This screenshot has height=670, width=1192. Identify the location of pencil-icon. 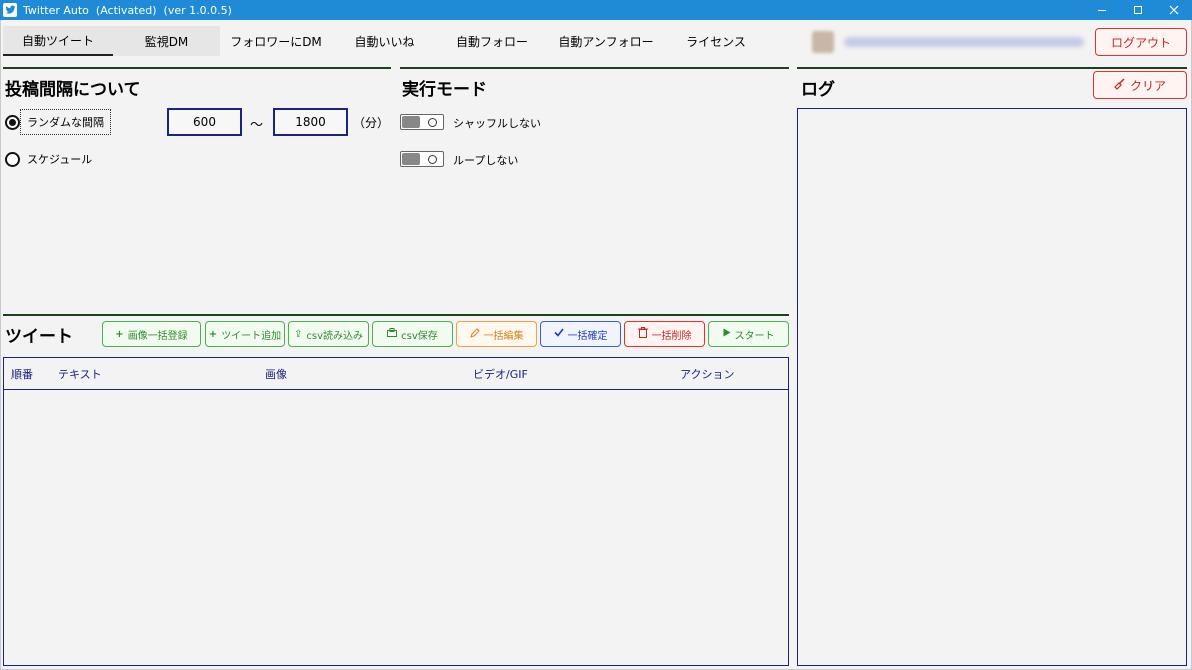
(474, 334).